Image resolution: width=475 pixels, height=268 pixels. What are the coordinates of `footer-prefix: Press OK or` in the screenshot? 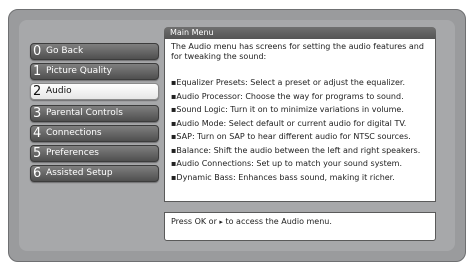 It's located at (194, 221).